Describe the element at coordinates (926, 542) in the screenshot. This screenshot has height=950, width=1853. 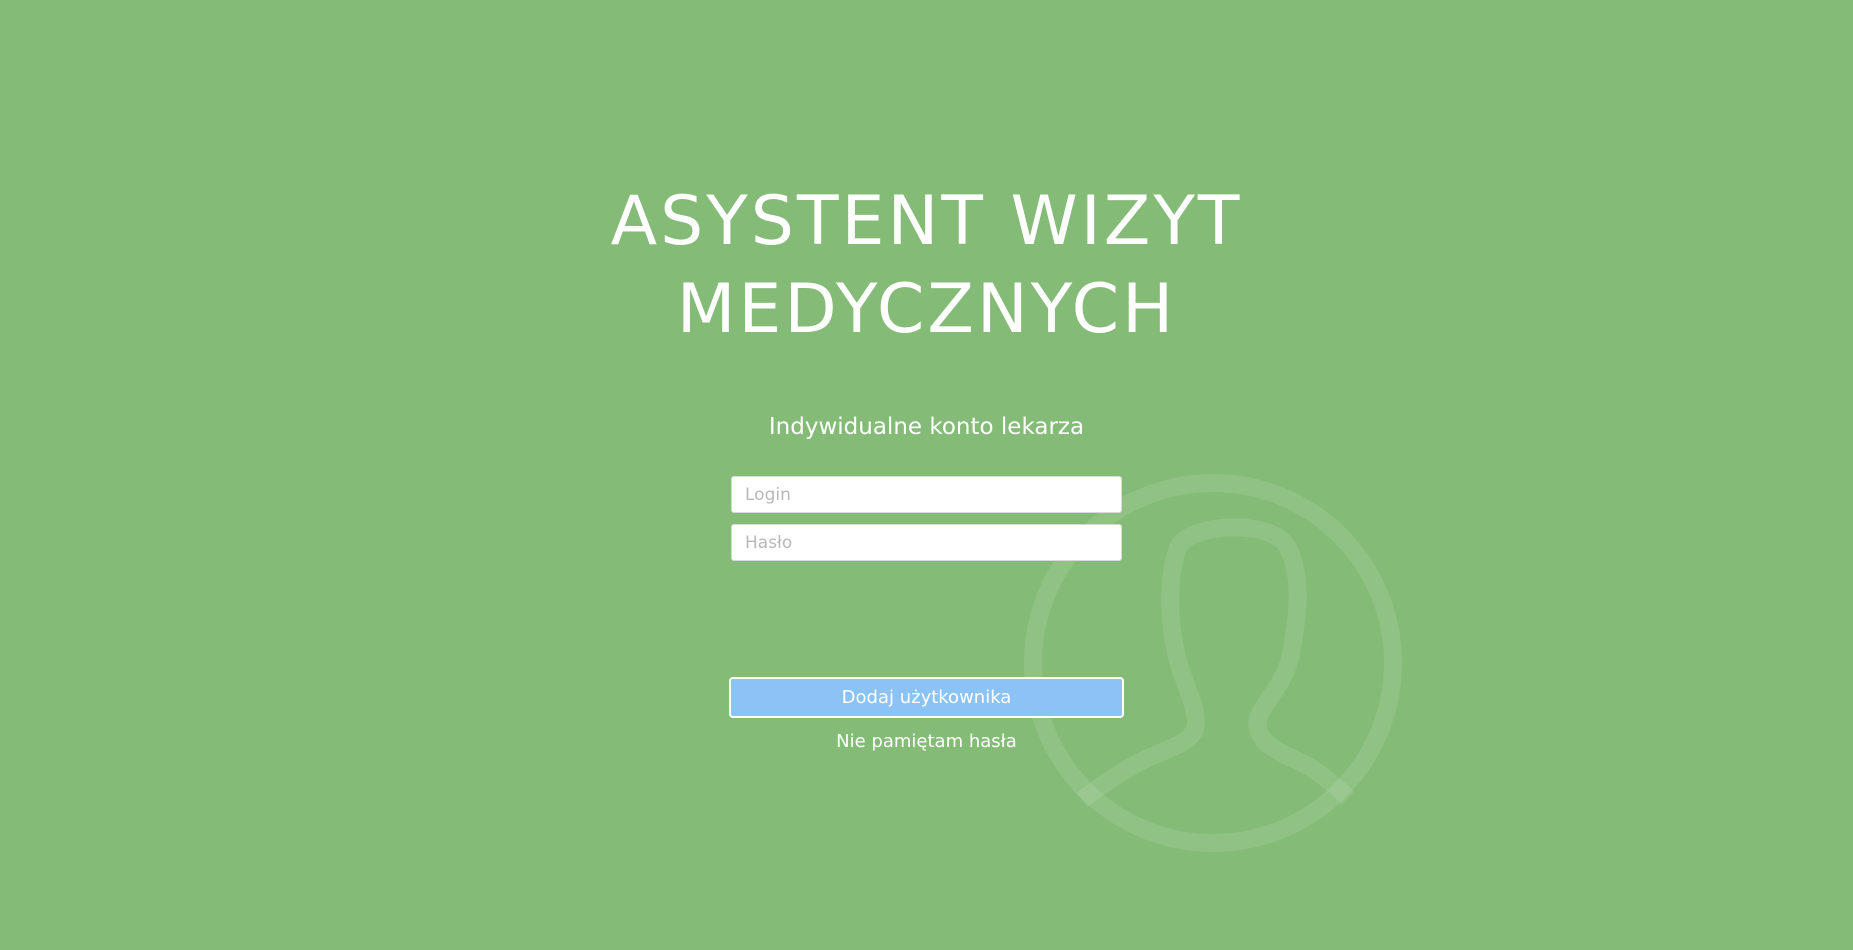
I see `password-input` at that location.